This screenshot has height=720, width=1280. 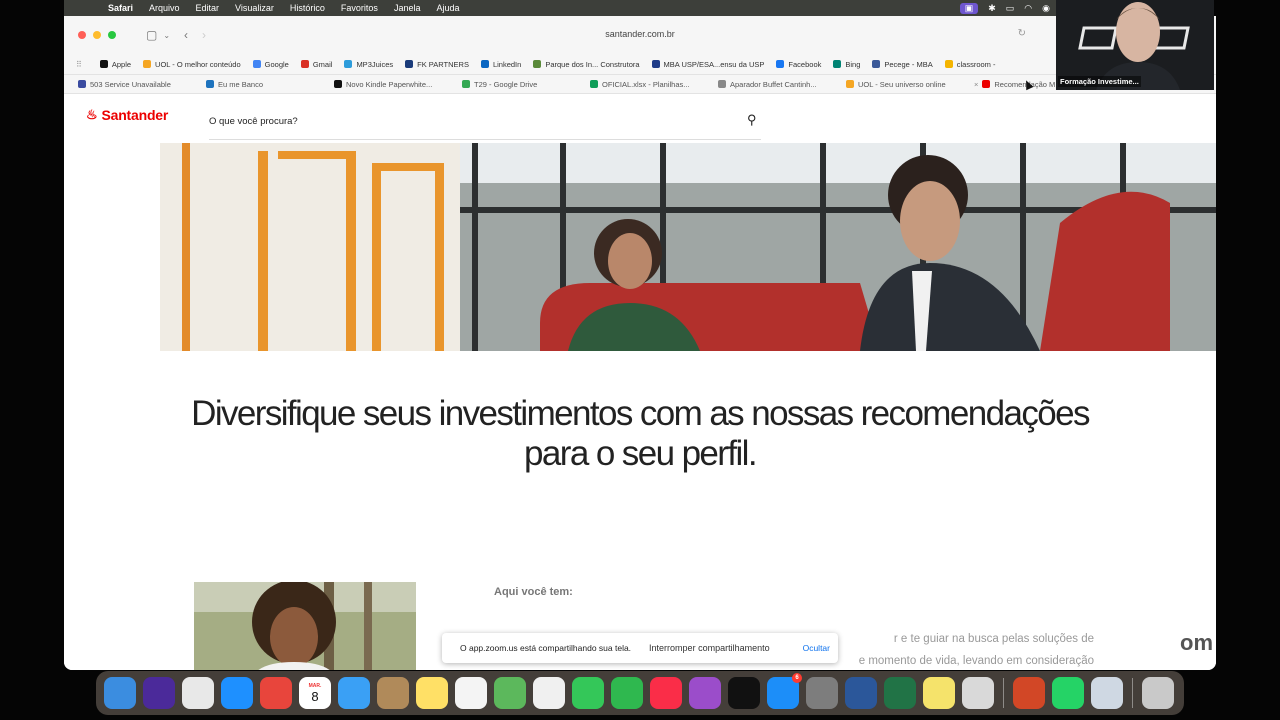 What do you see at coordinates (198, 693) in the screenshot?
I see `launchpad-icon` at bounding box center [198, 693].